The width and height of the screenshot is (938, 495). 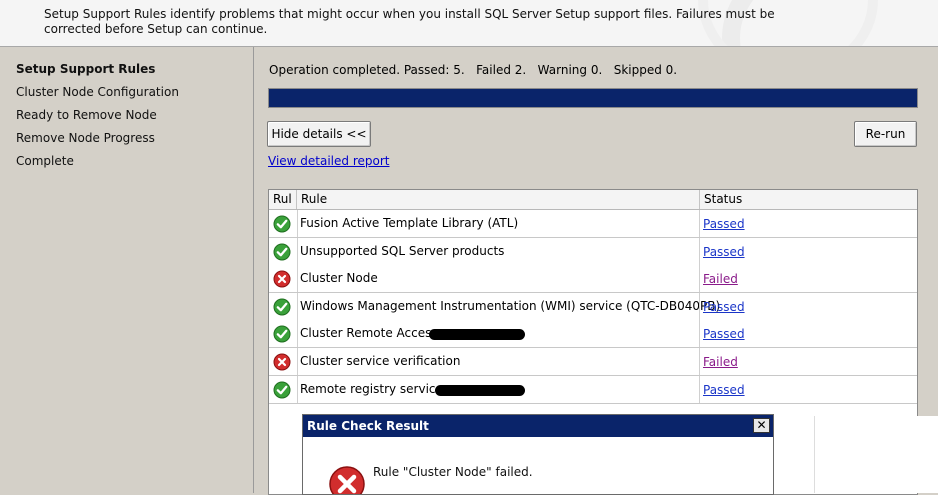 I want to click on rule-name: Cluster Remote Access, so click(x=369, y=333).